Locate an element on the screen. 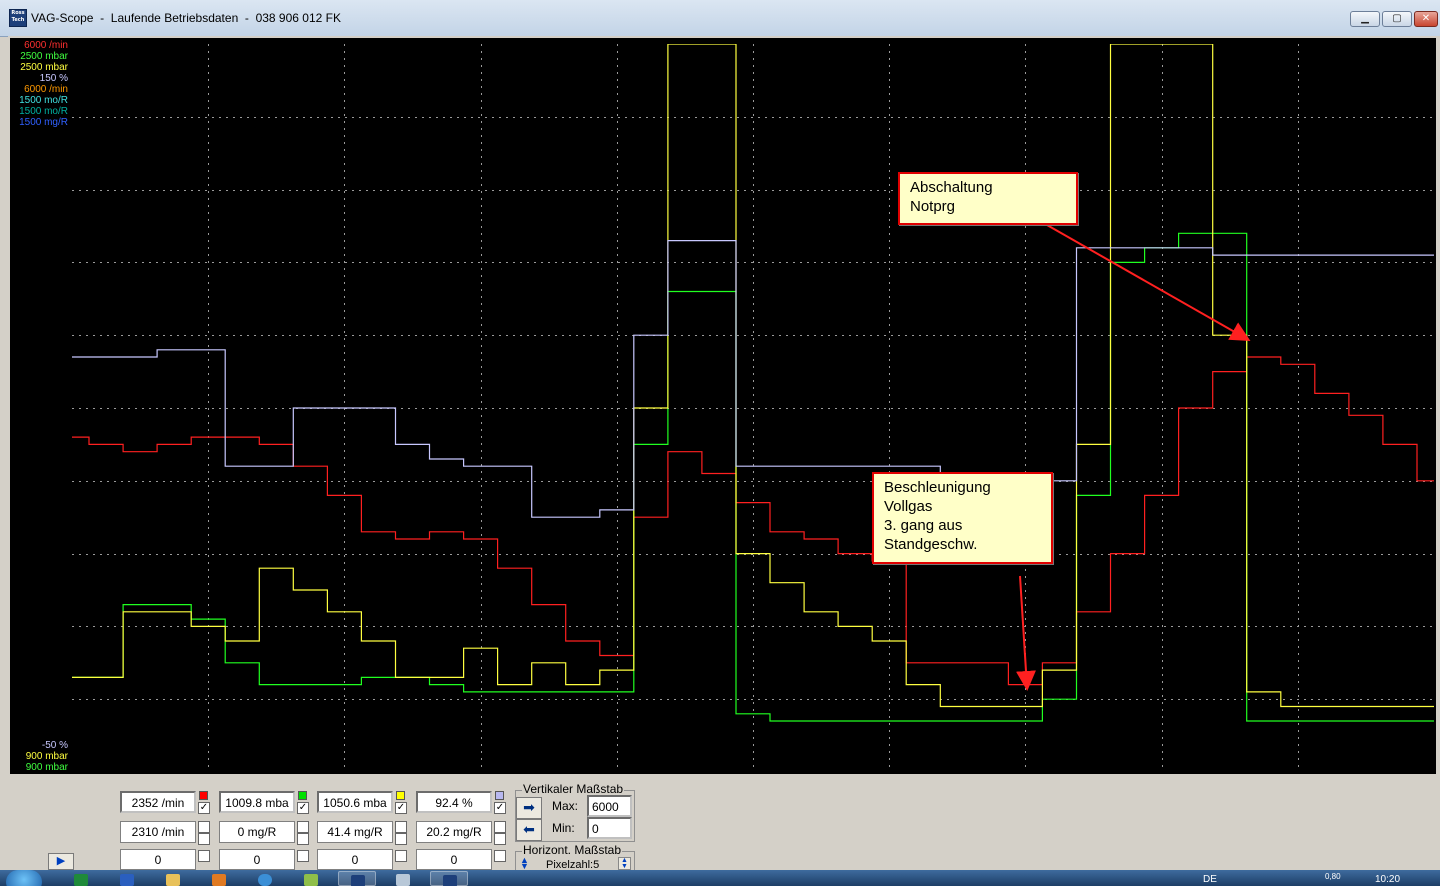 This screenshot has width=1440, height=886. notes-icon is located at coordinates (403, 880).